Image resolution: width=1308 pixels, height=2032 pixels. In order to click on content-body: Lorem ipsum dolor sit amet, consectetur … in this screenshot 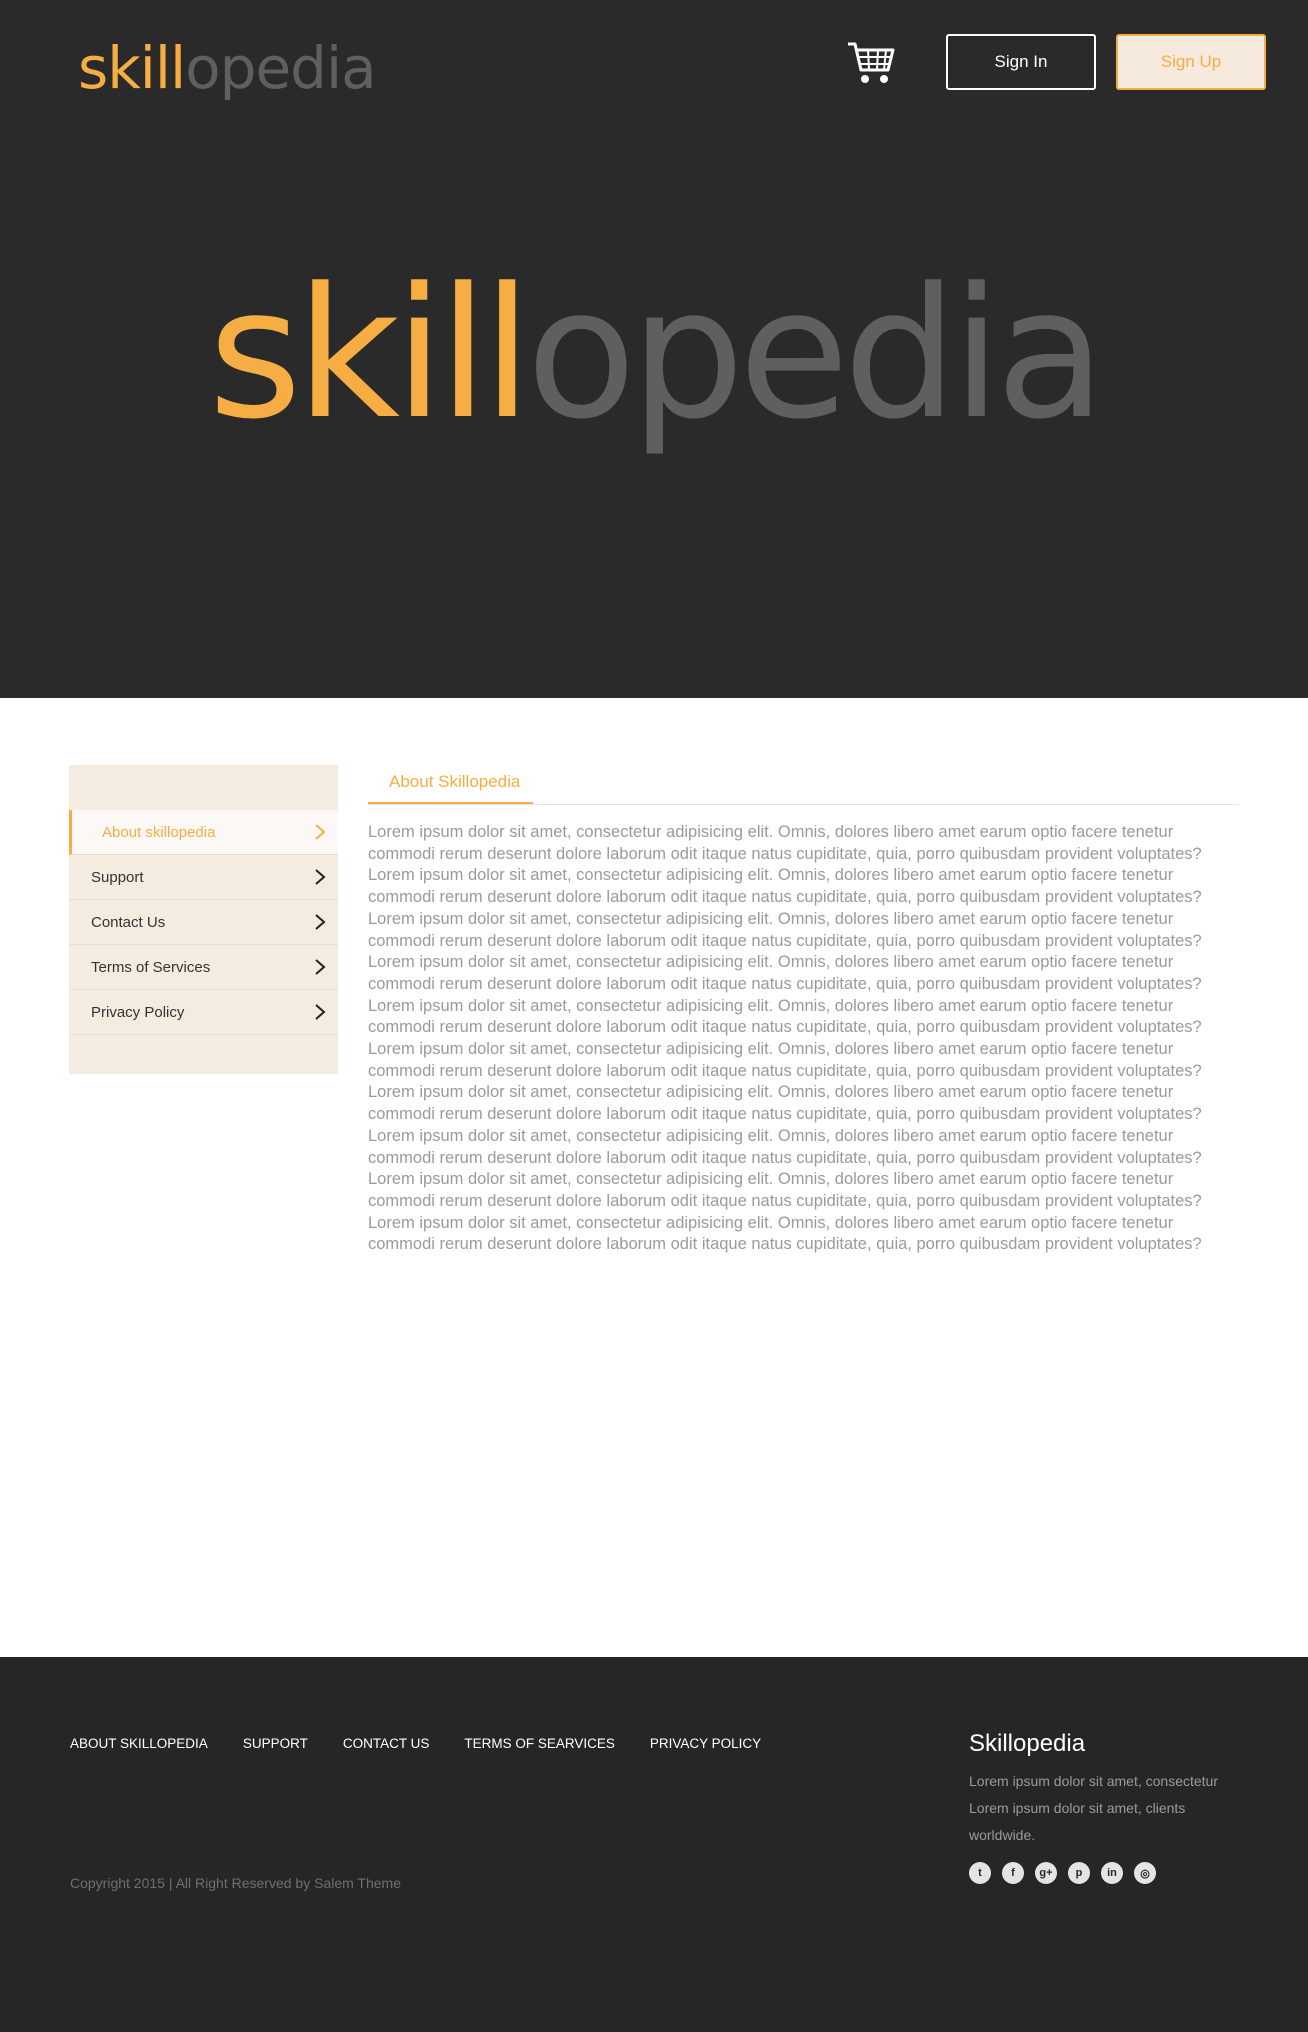, I will do `click(803, 1039)`.